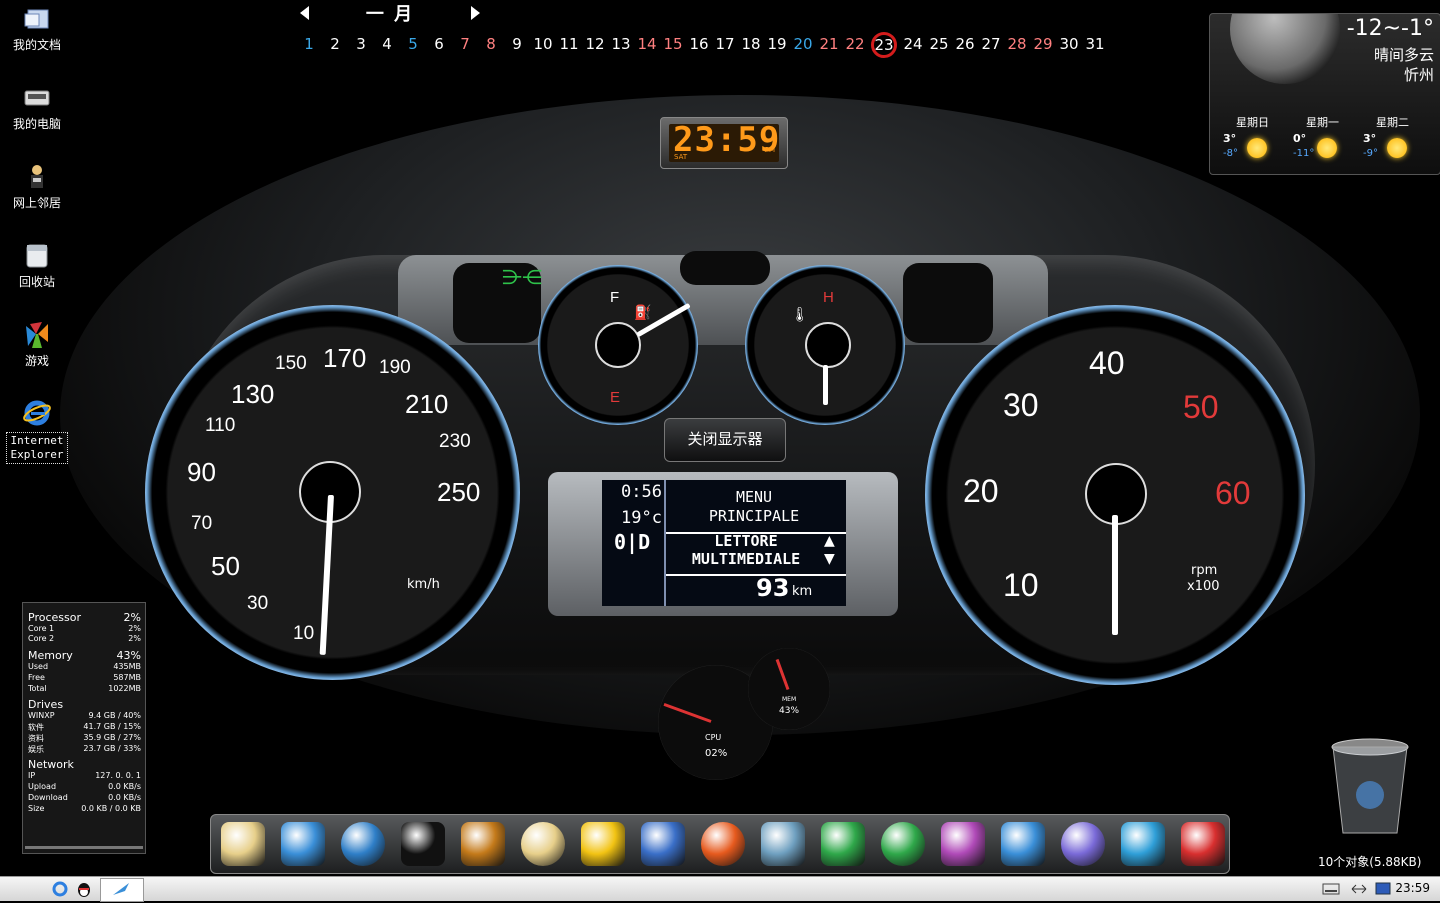  What do you see at coordinates (37, 177) in the screenshot?
I see `network-icon` at bounding box center [37, 177].